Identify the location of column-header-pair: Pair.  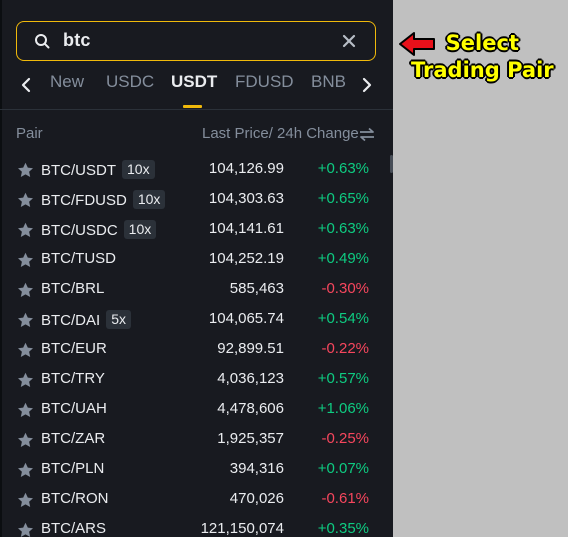
(29, 133).